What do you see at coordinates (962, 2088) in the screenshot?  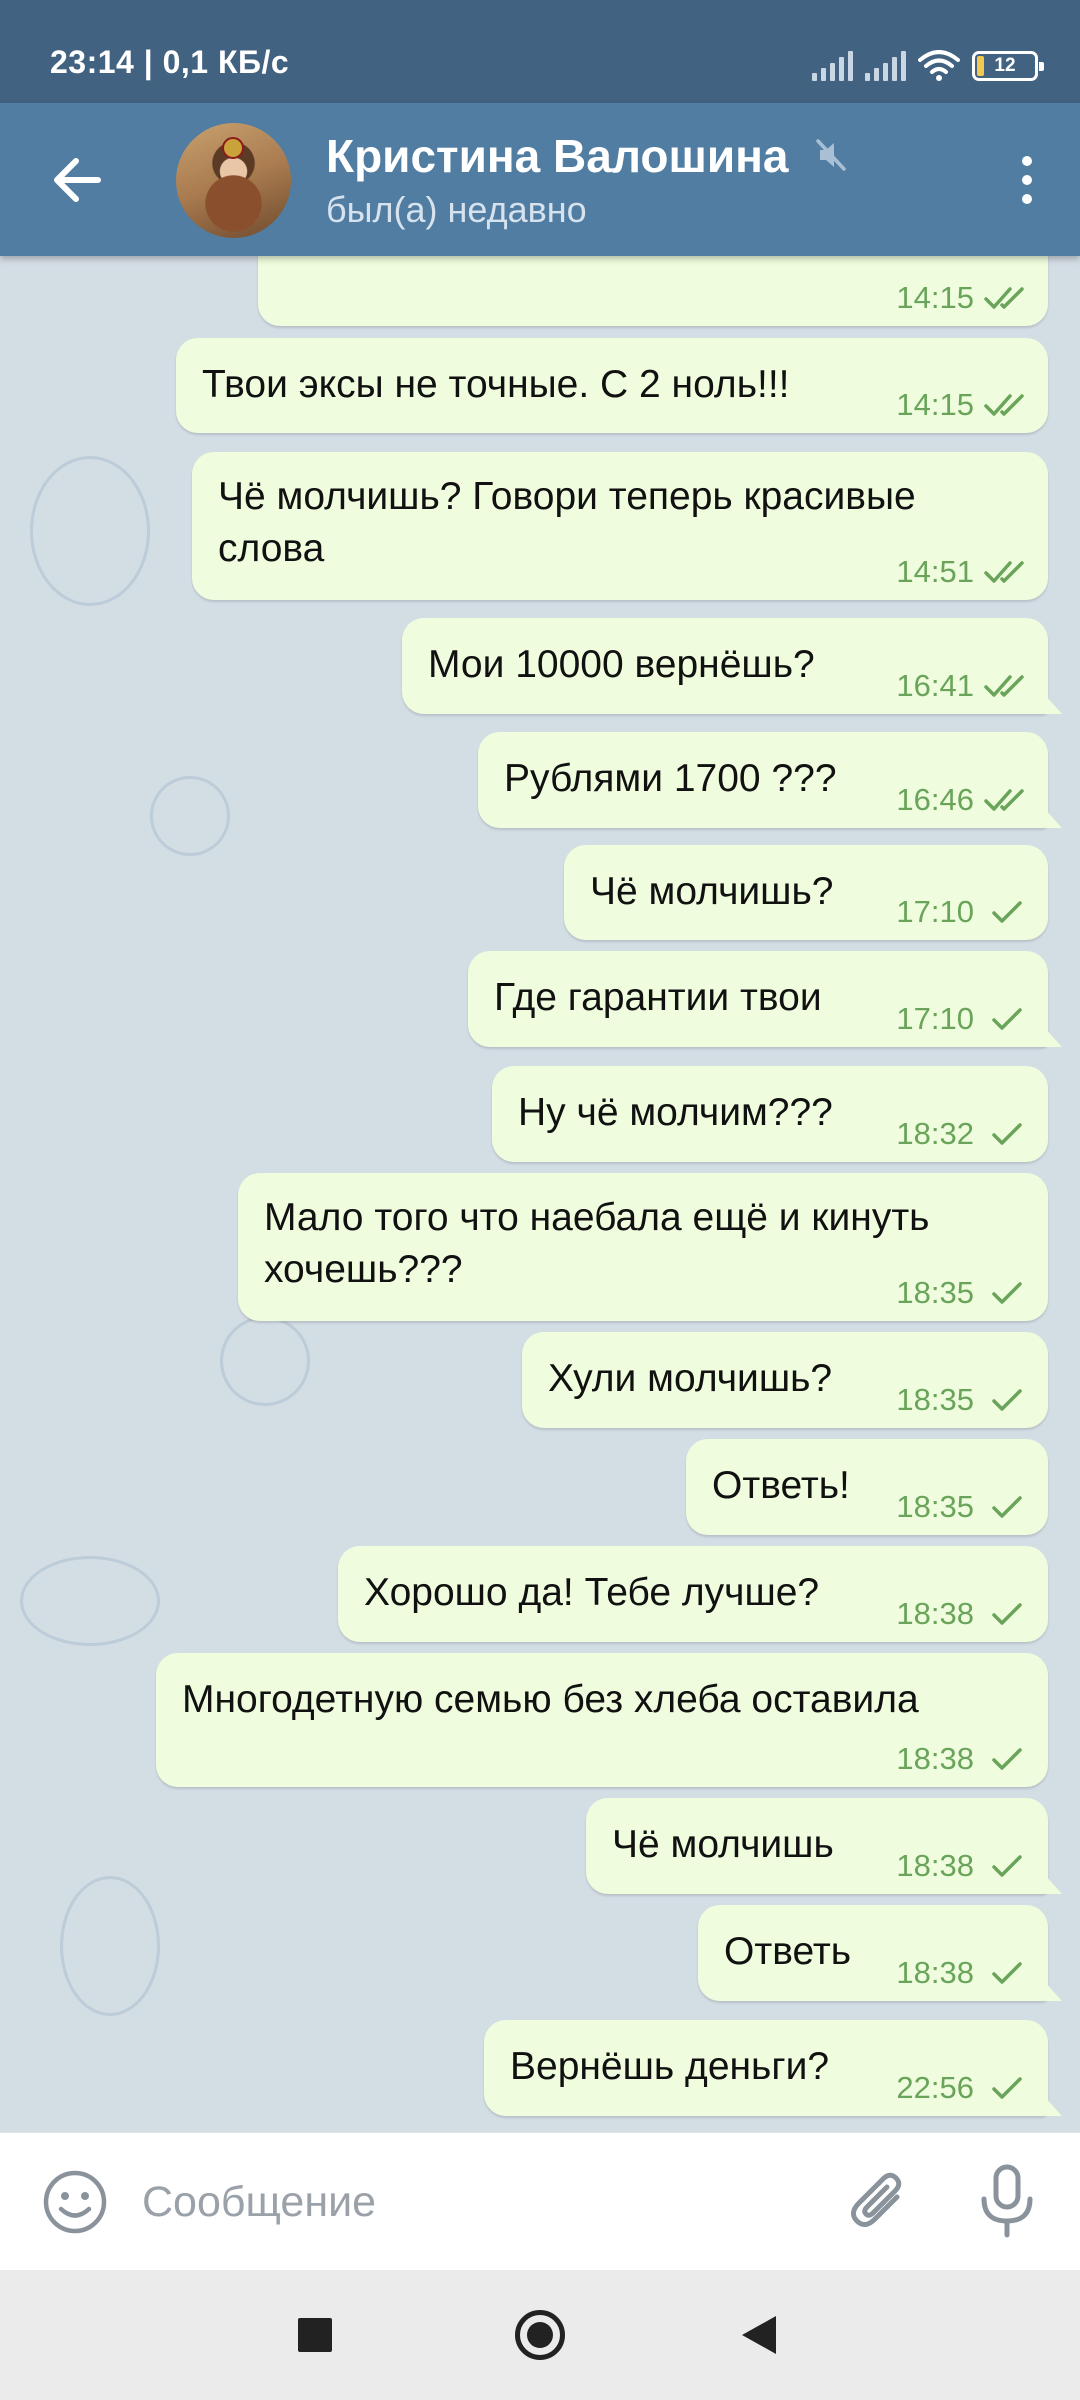 I see `message-meta: 22:56` at bounding box center [962, 2088].